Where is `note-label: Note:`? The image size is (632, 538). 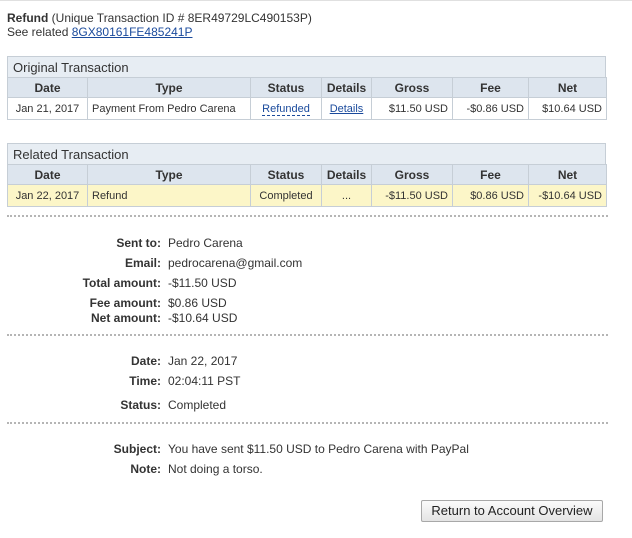
note-label: Note: is located at coordinates (145, 469).